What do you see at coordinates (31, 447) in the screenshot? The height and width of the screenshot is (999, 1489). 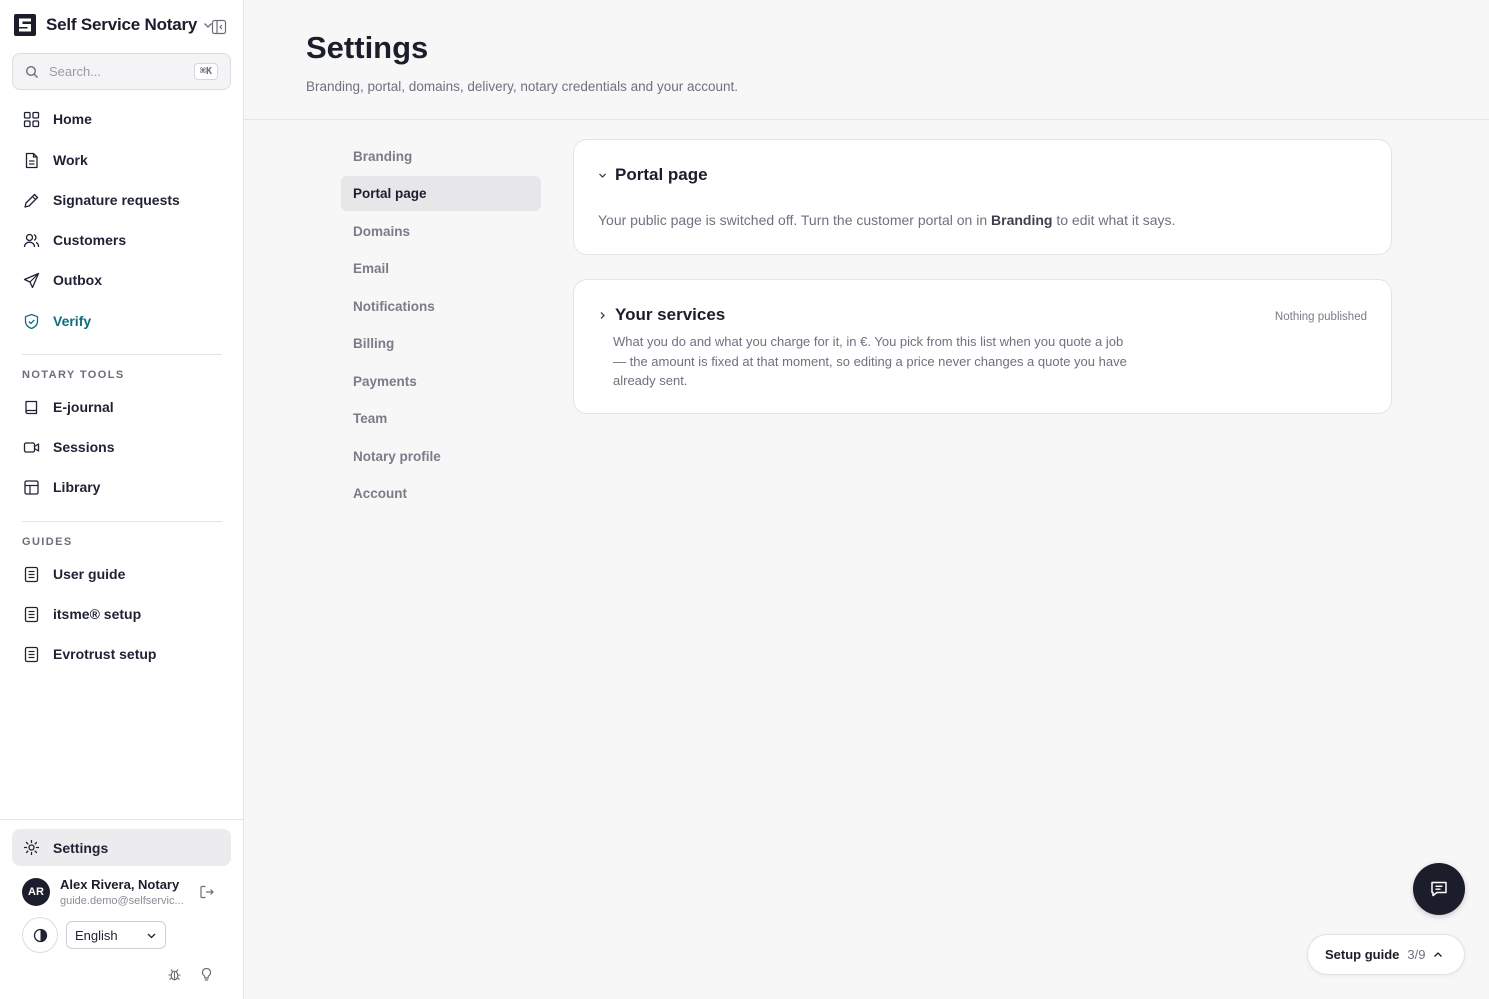 I see `video-icon` at bounding box center [31, 447].